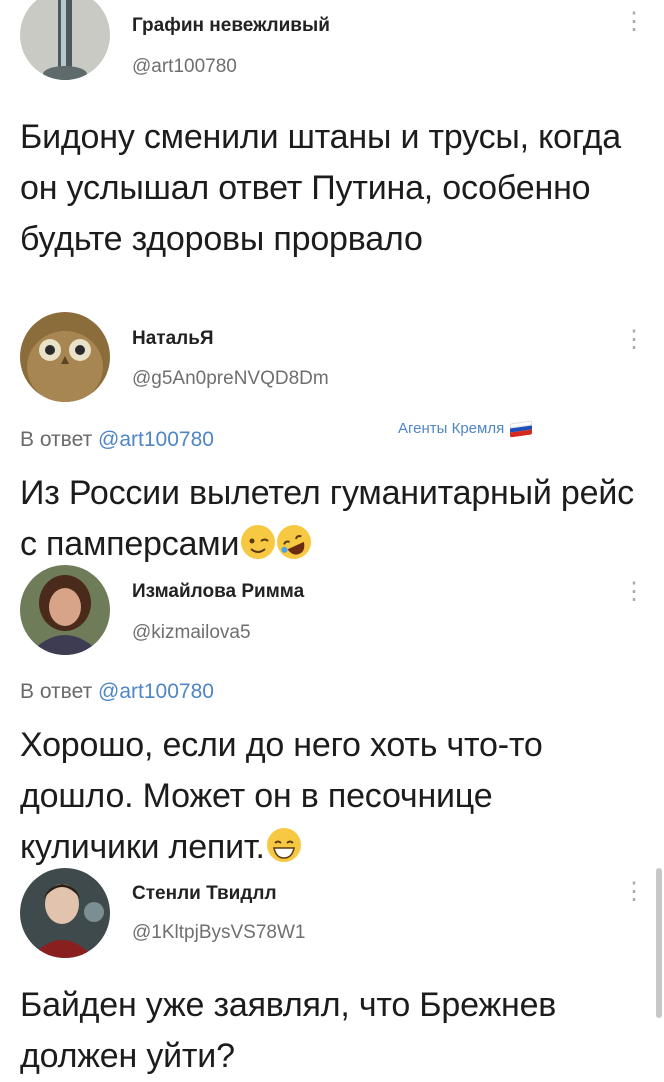  Describe the element at coordinates (230, 379) in the screenshot. I see `author-handle: @g5An0preNVQD8Dm` at that location.